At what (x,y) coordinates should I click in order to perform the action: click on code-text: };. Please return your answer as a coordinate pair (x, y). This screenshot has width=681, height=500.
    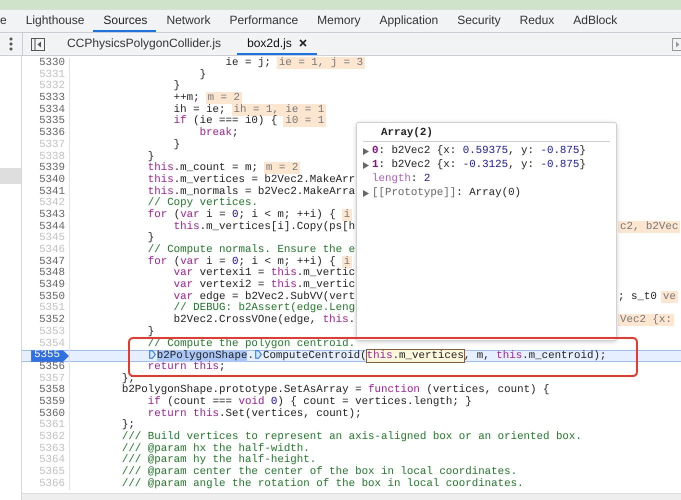
    Looking at the image, I should click on (128, 425).